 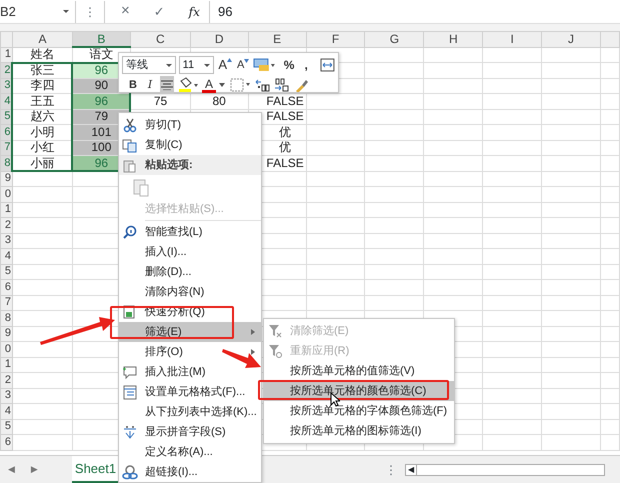 What do you see at coordinates (306, 65) in the screenshot?
I see `comma-style-button: ,` at bounding box center [306, 65].